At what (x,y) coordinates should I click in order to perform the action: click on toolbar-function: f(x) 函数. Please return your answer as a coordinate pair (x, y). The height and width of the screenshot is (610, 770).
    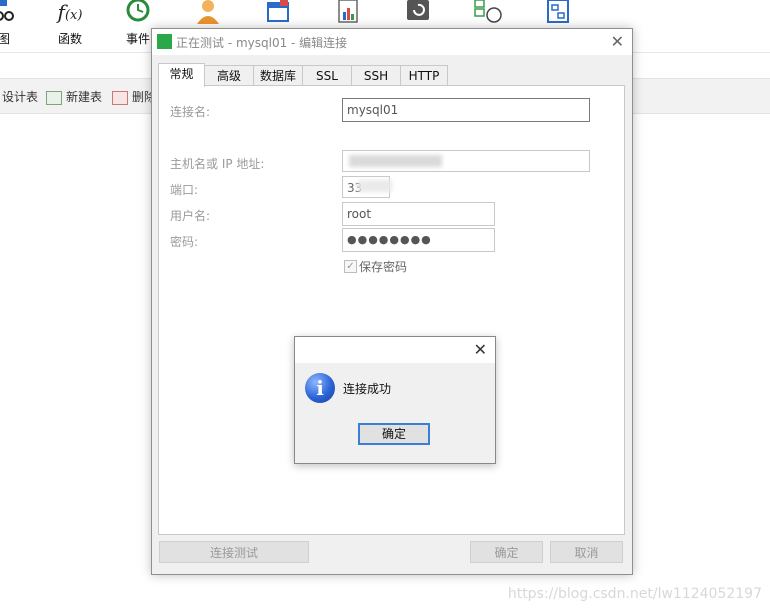
    Looking at the image, I should click on (70, 26).